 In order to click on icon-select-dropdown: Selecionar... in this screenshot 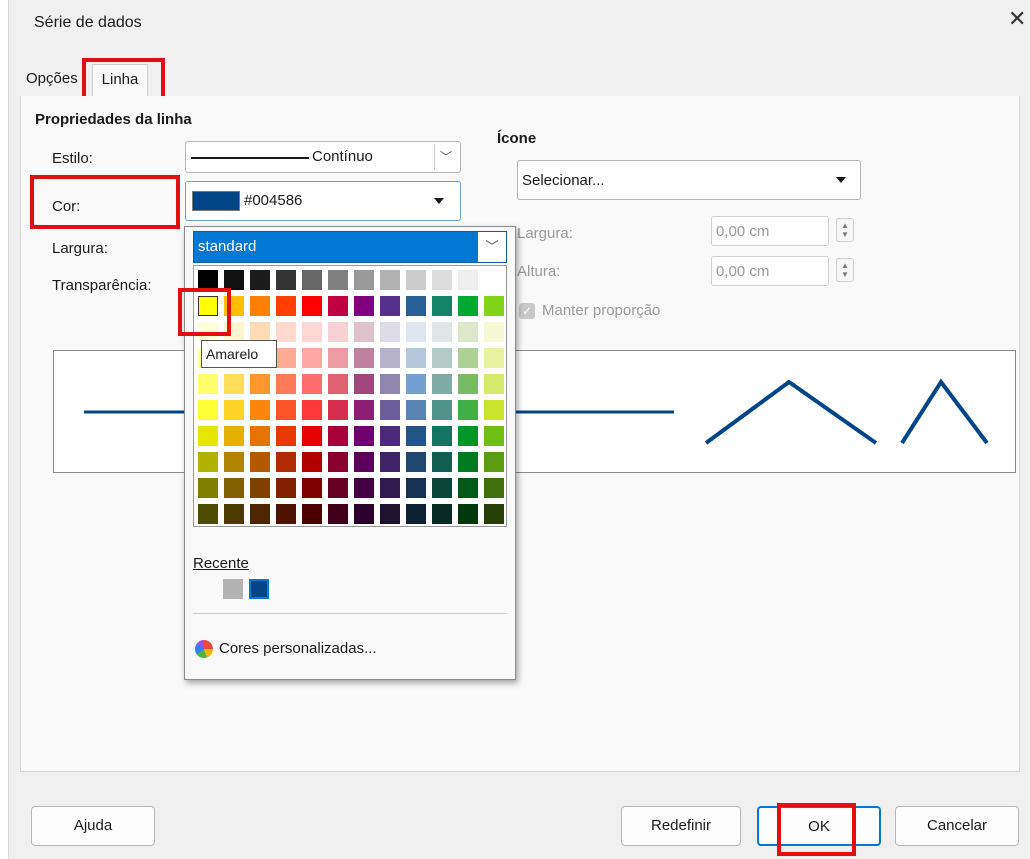, I will do `click(689, 180)`.